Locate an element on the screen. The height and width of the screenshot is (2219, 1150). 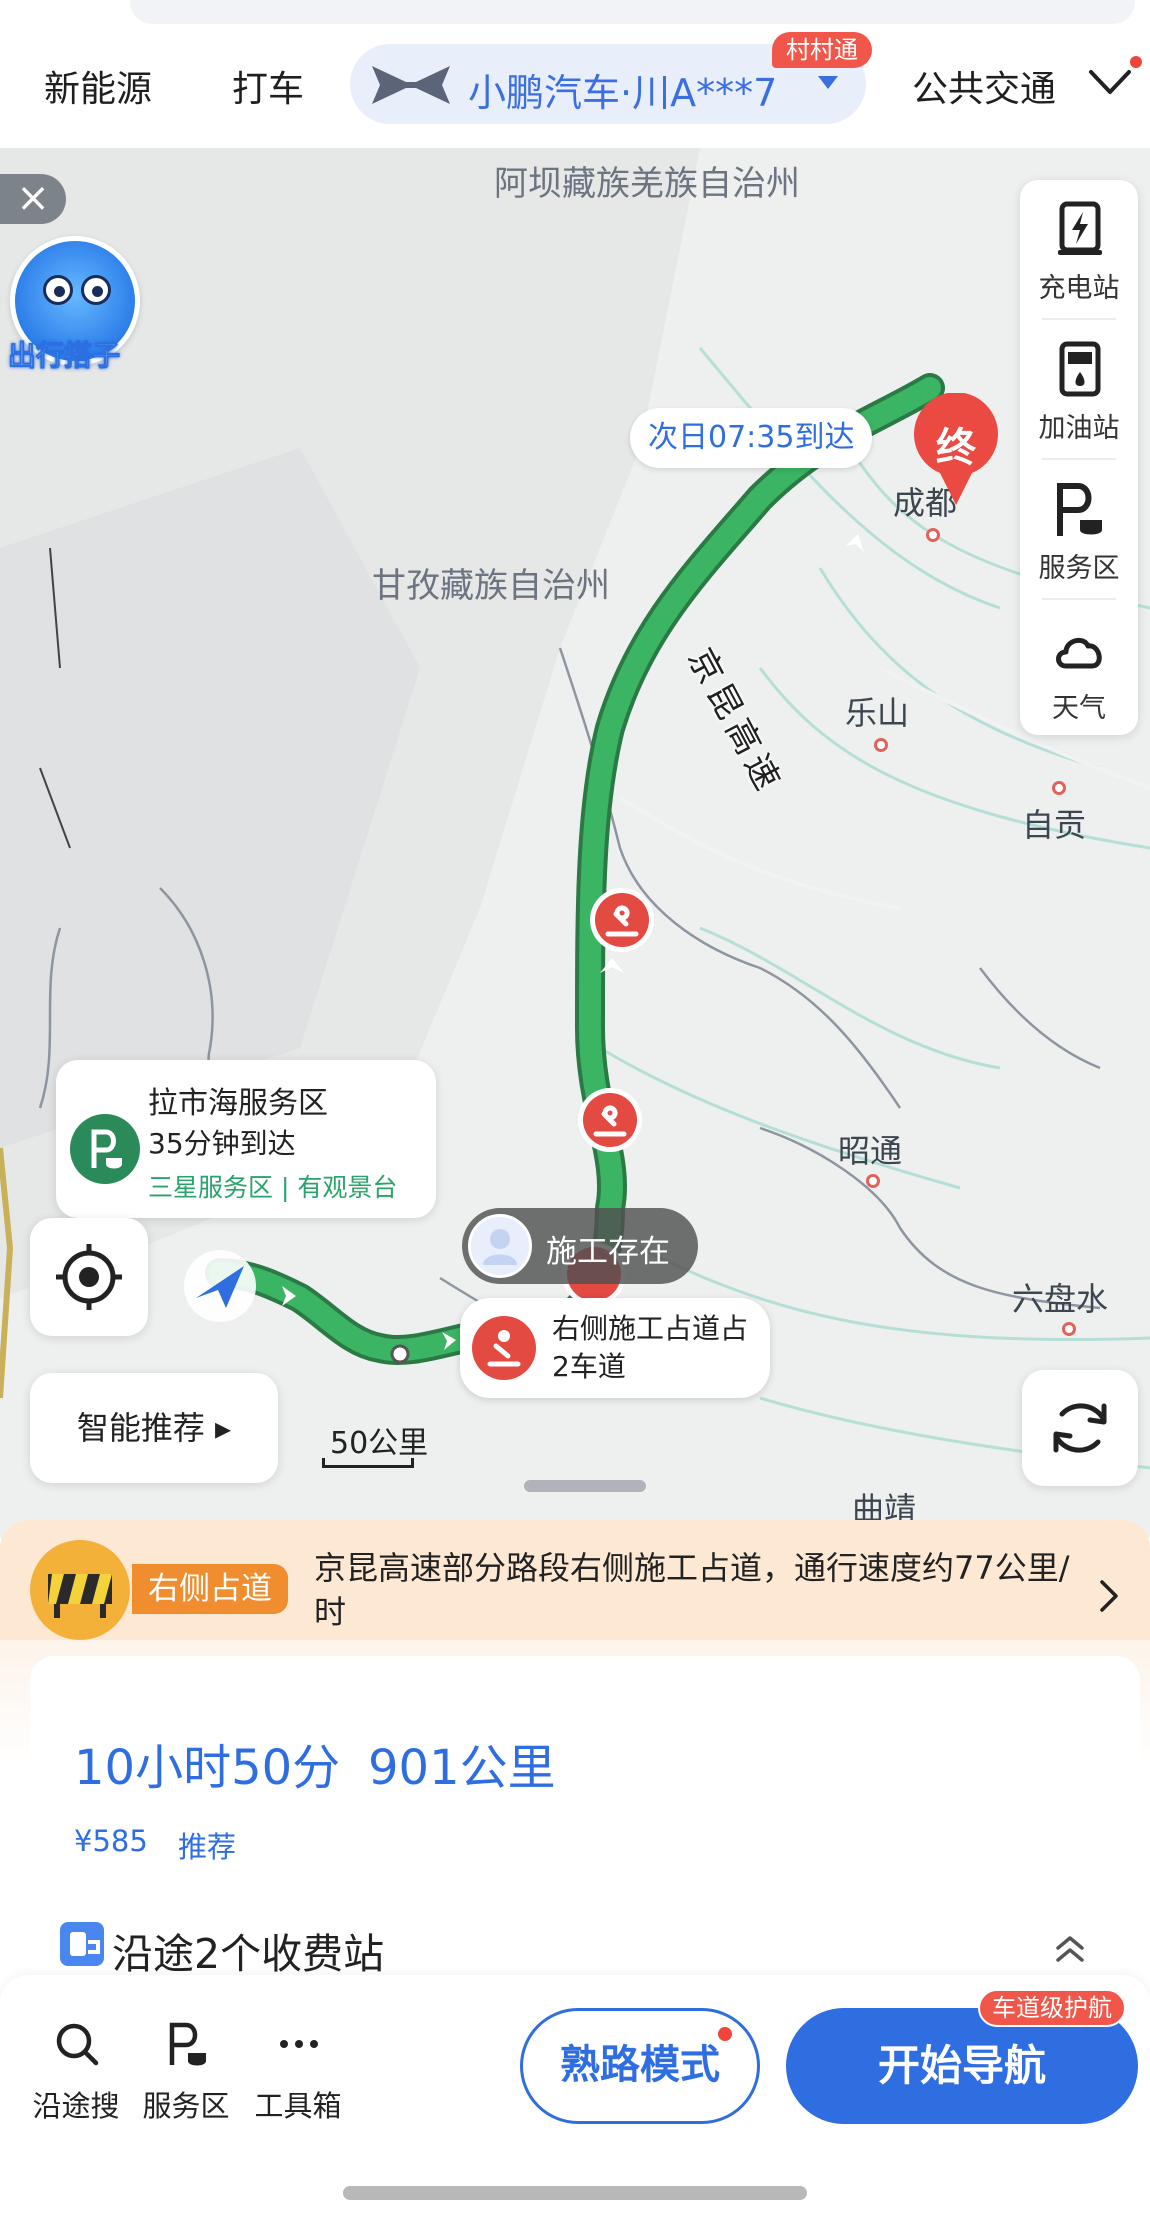
charging-station-icon is located at coordinates (1080, 228).